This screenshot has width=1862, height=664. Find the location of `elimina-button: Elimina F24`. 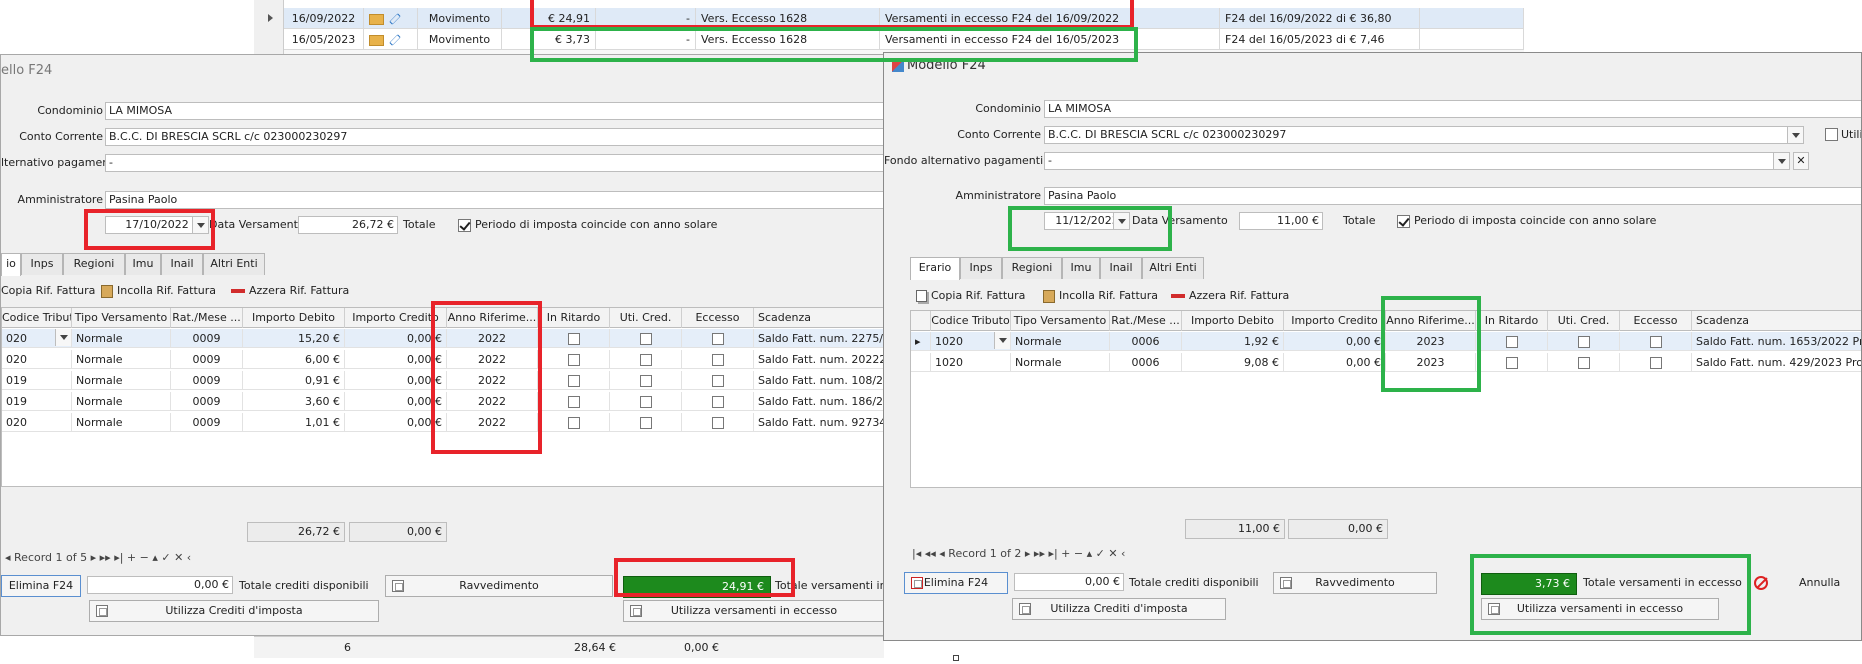

elimina-button: Elimina F24 is located at coordinates (41, 586).